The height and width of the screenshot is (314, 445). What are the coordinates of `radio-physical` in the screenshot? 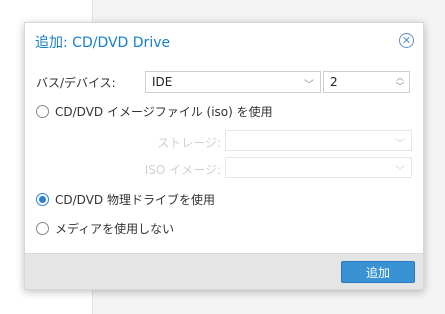 It's located at (42, 199).